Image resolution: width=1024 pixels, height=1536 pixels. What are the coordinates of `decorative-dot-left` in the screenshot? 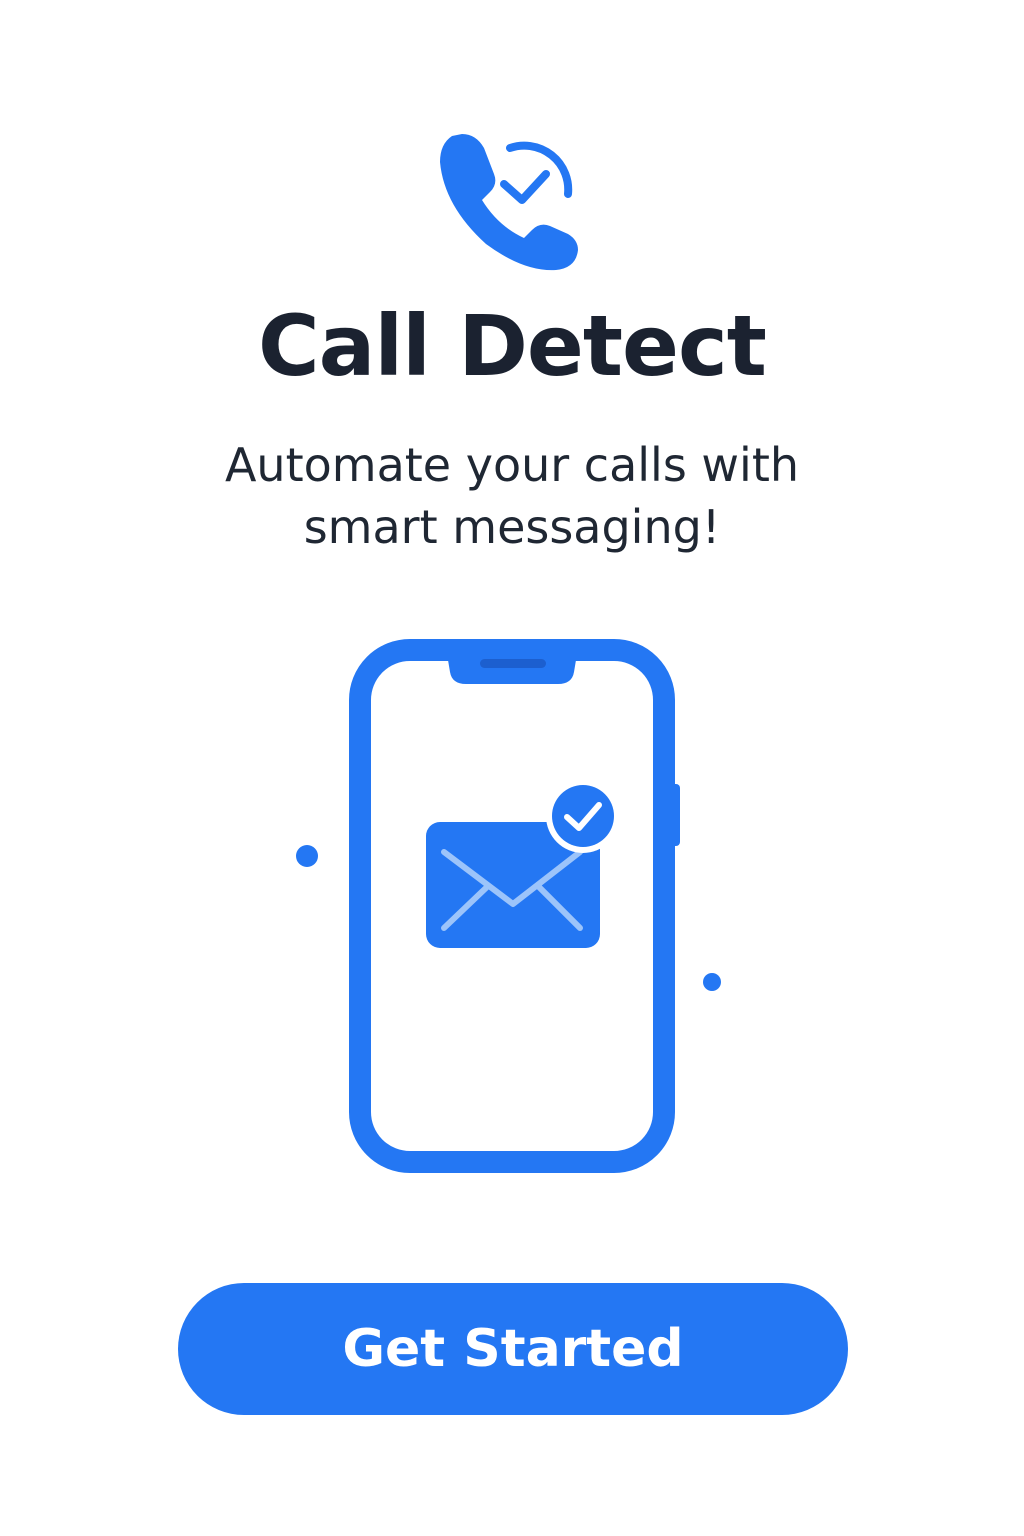 It's located at (307, 856).